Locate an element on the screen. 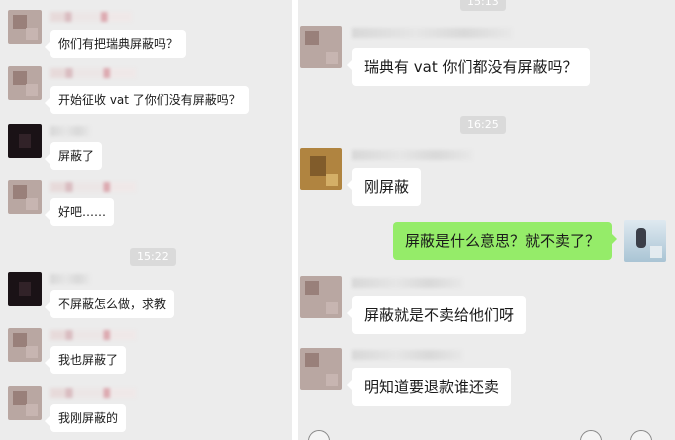  timestamp: 15:13 is located at coordinates (483, 5).